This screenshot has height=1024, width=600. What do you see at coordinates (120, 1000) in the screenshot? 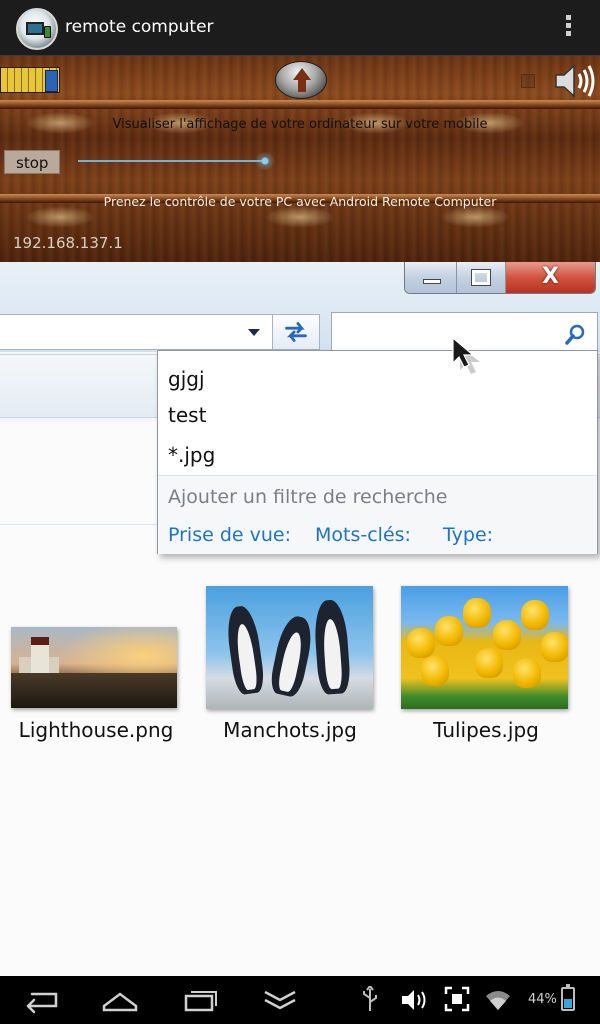
I see `home-icon` at bounding box center [120, 1000].